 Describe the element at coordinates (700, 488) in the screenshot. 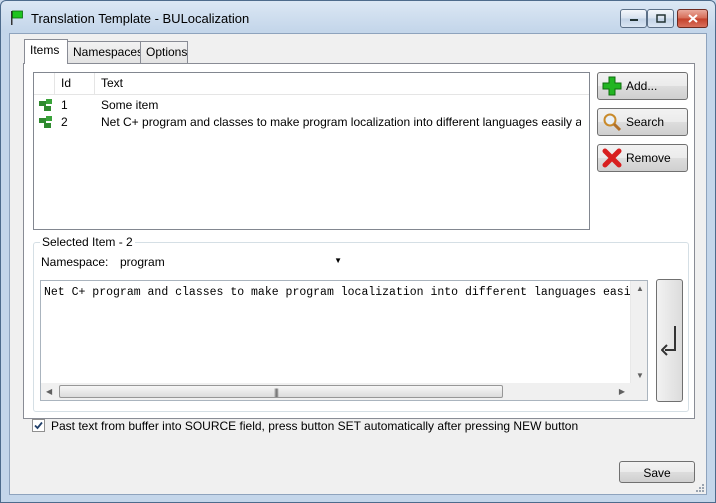

I see `resize-grip-icon` at that location.